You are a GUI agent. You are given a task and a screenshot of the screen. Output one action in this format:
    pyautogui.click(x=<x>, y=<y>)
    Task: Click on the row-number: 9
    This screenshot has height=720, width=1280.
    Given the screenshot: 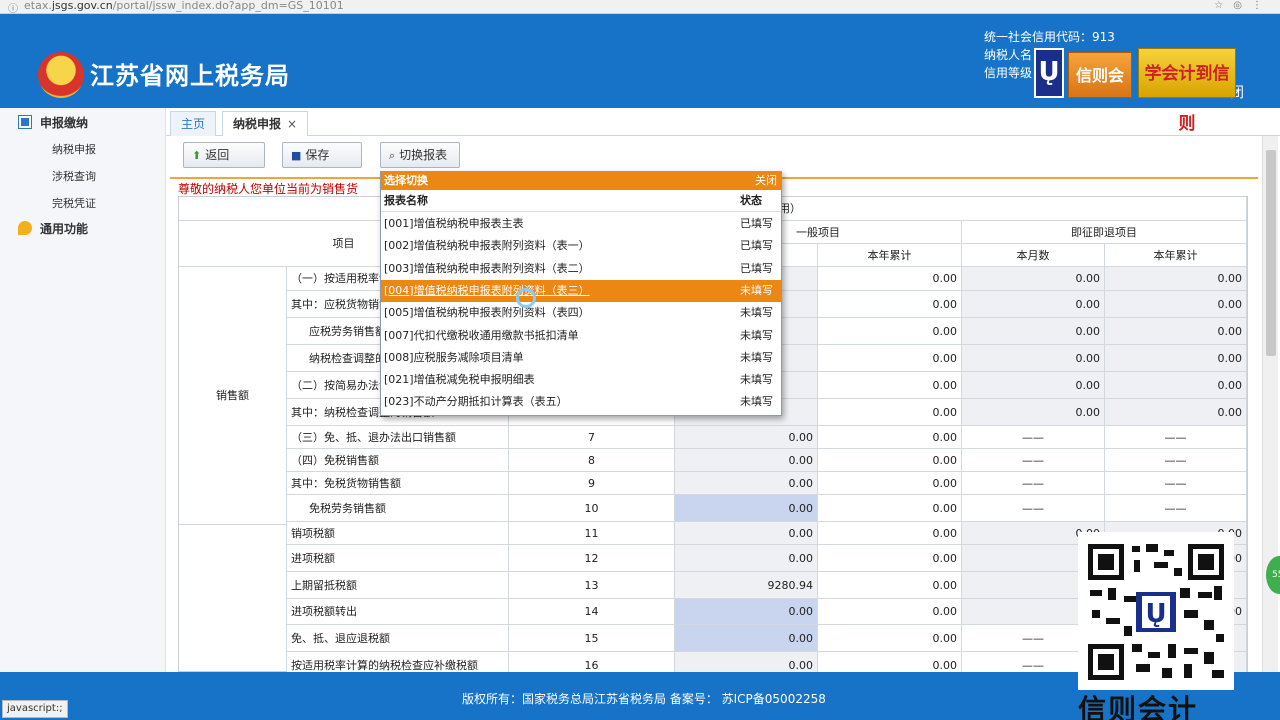 What is the action you would take?
    pyautogui.click(x=592, y=483)
    